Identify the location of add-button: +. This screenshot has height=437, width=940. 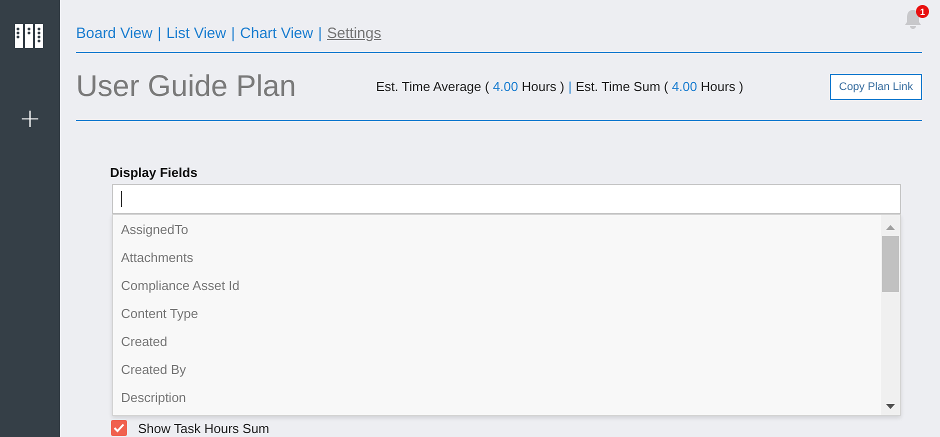
(30, 119).